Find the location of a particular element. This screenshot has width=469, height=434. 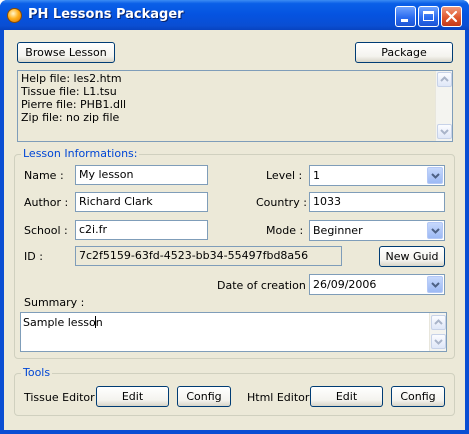

minimize-icon is located at coordinates (404, 20).